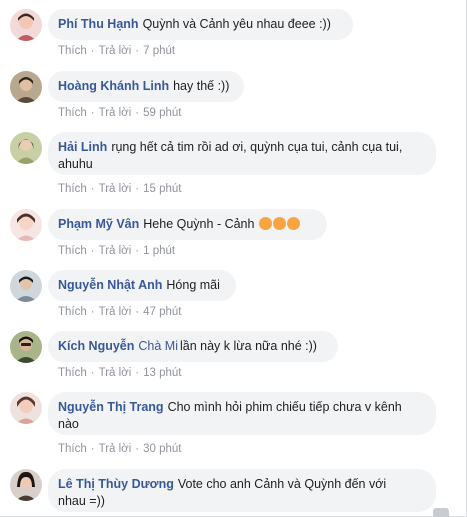 The width and height of the screenshot is (467, 517). I want to click on comment-actions: Thích · Trả lời · 7 phút, so click(116, 51).